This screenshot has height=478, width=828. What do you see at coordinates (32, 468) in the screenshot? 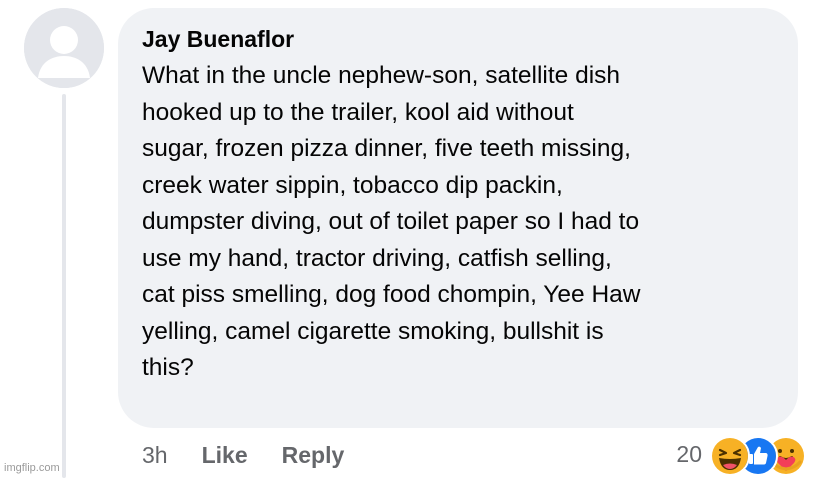
I see `watermark: imgflip.com` at bounding box center [32, 468].